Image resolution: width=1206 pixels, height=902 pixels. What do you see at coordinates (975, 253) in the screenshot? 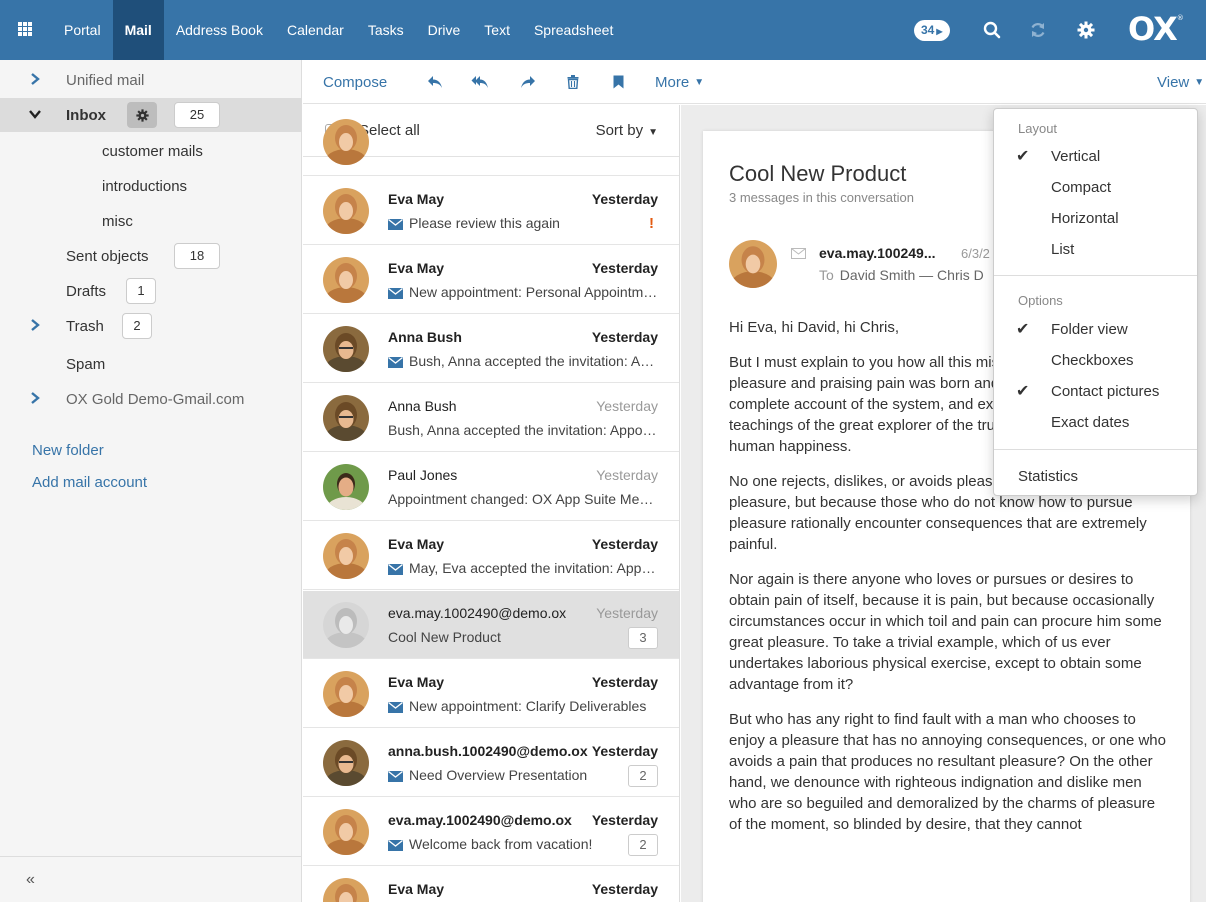
I see `message-date: 6/3/2` at bounding box center [975, 253].